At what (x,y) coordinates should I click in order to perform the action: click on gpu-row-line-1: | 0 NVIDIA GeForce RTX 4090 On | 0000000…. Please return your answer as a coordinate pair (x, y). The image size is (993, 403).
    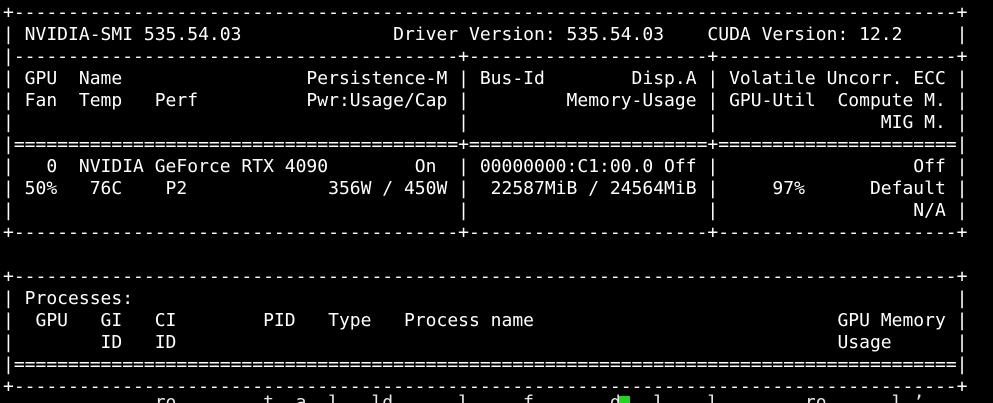
    Looking at the image, I should click on (485, 166).